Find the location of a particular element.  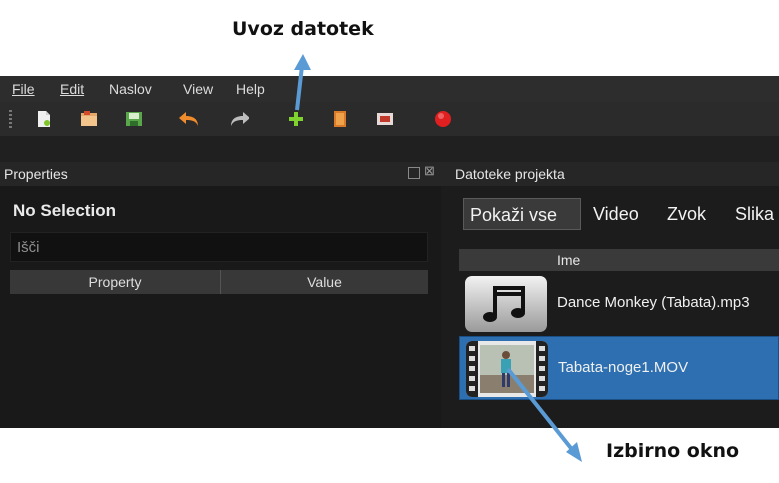

import-files-annotation: Uvoz datotek is located at coordinates (303, 29).